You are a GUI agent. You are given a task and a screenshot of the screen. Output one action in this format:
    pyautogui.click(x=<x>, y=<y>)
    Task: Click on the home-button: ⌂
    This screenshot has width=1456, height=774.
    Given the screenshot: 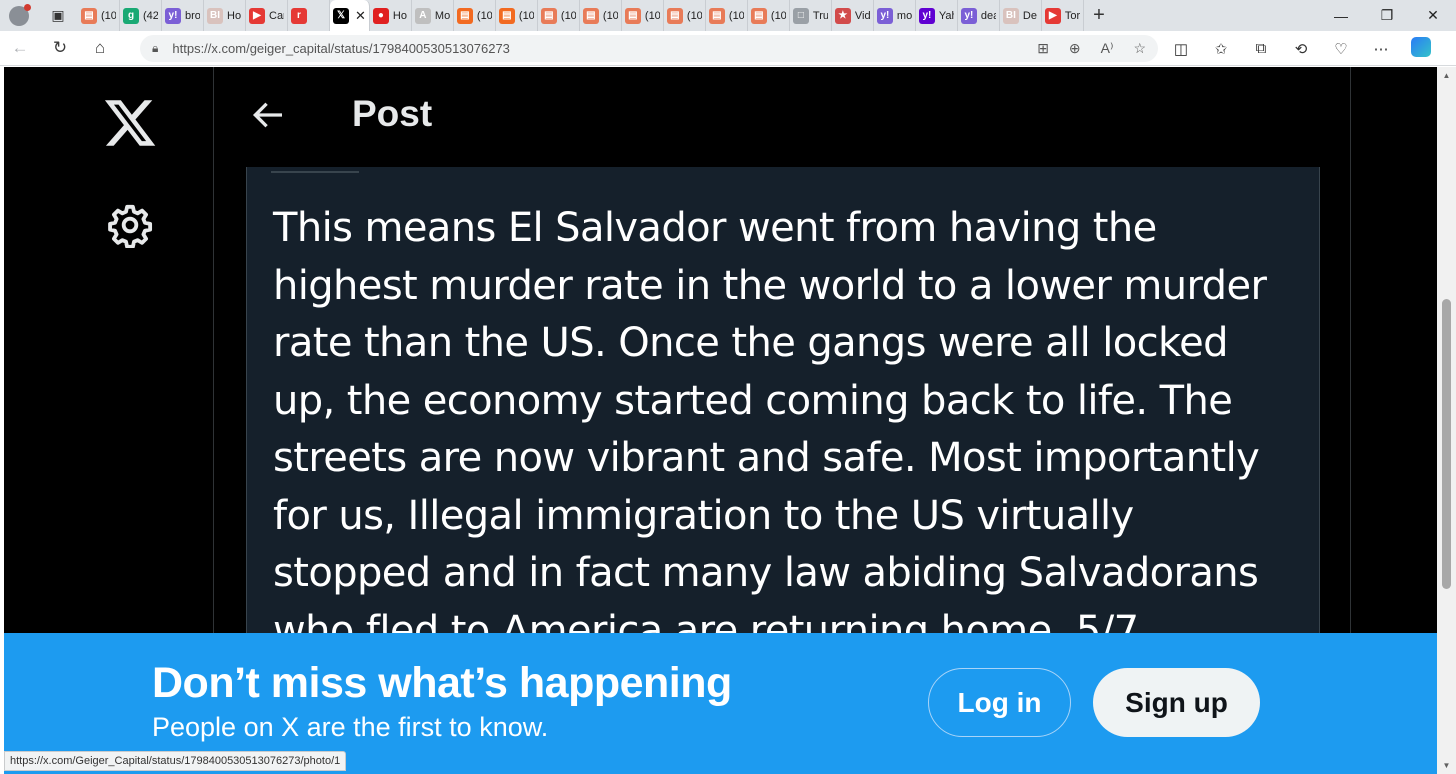 What is the action you would take?
    pyautogui.click(x=100, y=48)
    